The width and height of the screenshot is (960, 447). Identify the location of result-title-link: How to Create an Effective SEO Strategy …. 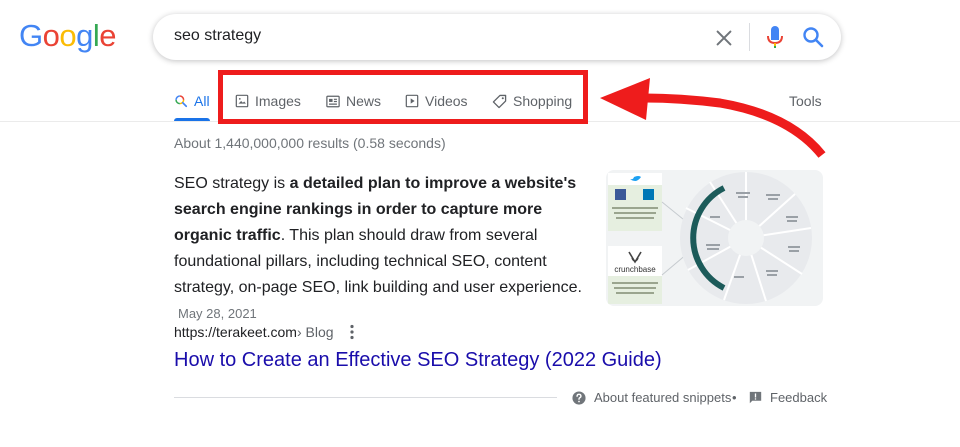
(418, 360).